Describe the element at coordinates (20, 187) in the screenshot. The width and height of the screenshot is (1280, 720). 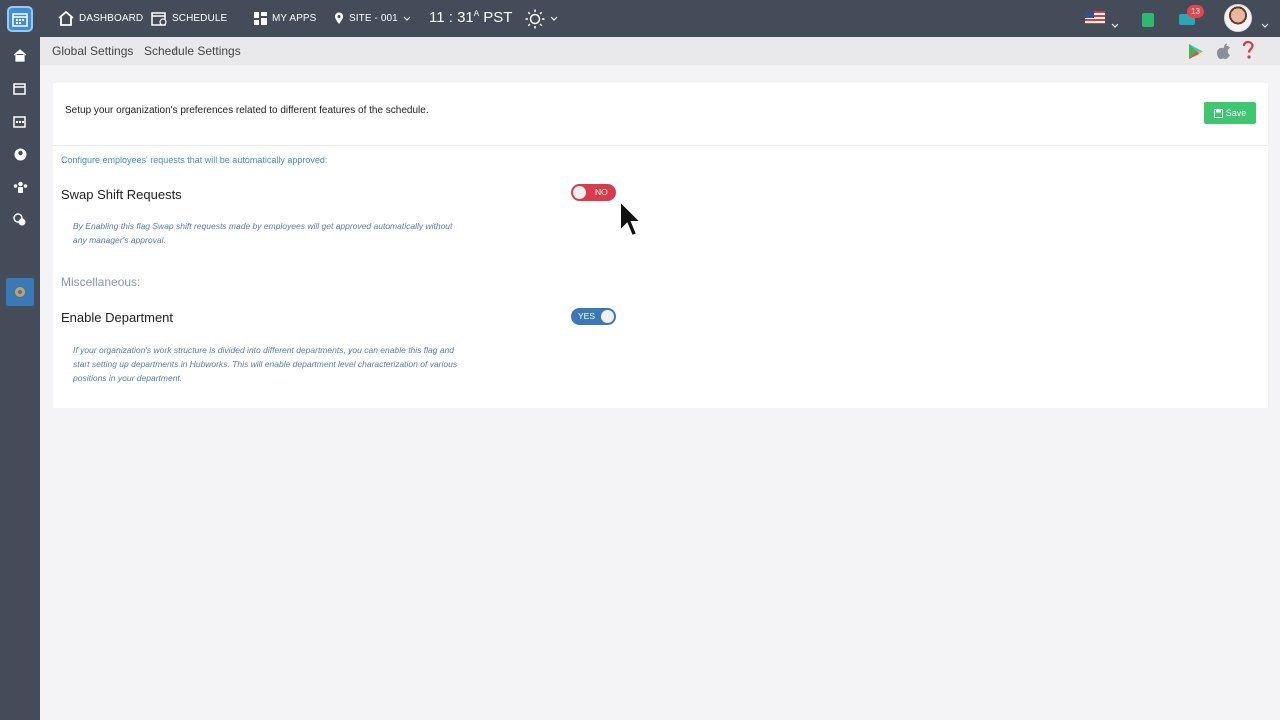
I see `sidebar-team-icon` at that location.